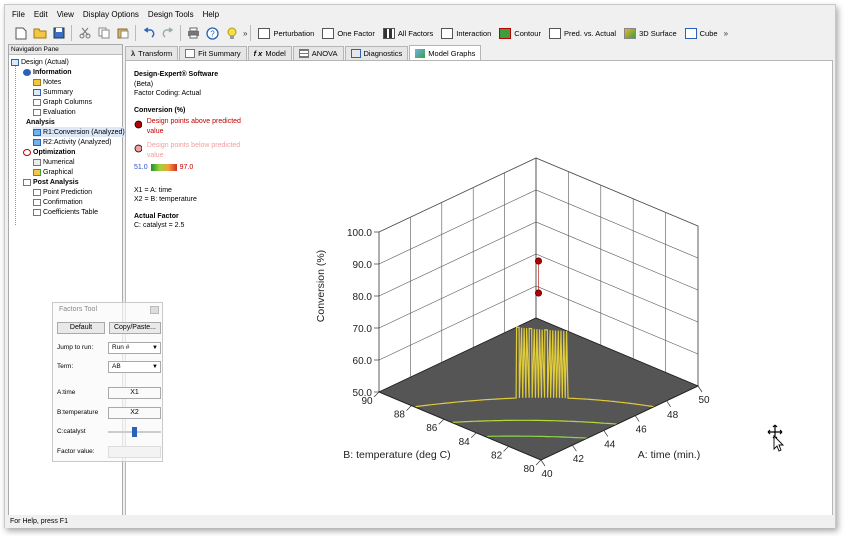 The width and height of the screenshot is (845, 536). What do you see at coordinates (400, 415) in the screenshot?
I see `y-tick-label: 88` at bounding box center [400, 415].